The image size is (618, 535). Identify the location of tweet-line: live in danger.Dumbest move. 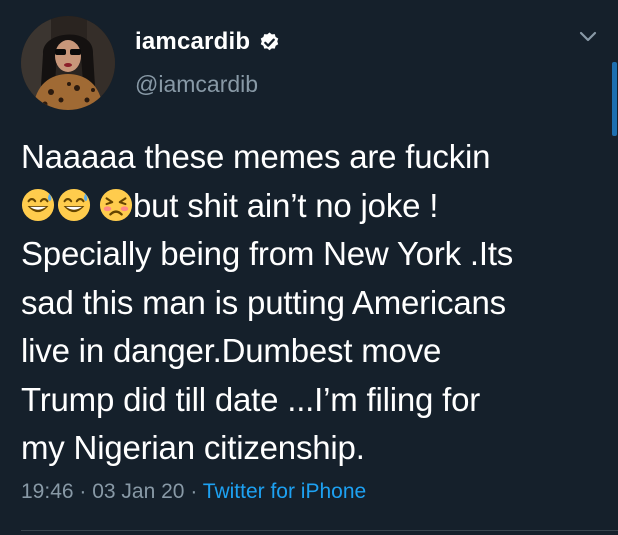
(231, 350).